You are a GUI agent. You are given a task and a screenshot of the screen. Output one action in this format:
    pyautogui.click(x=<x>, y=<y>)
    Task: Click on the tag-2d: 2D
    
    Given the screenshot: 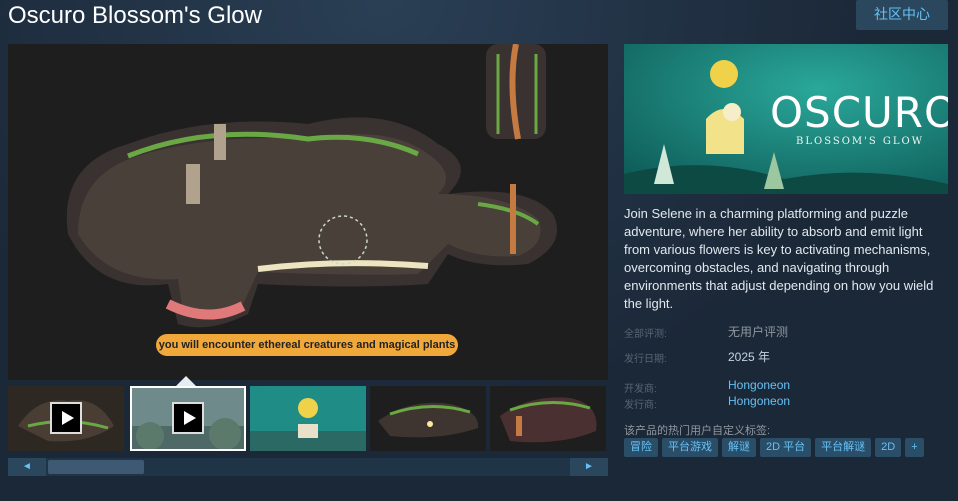 What is the action you would take?
    pyautogui.click(x=888, y=447)
    